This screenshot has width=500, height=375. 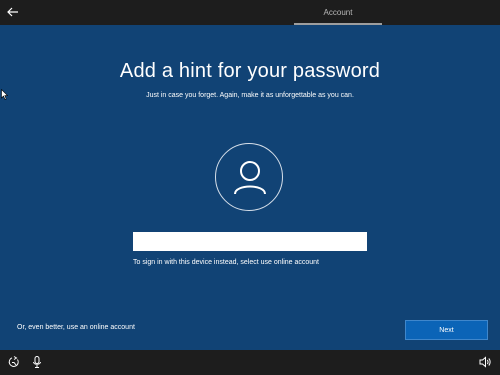 What do you see at coordinates (338, 12) in the screenshot?
I see `tab-account: Account` at bounding box center [338, 12].